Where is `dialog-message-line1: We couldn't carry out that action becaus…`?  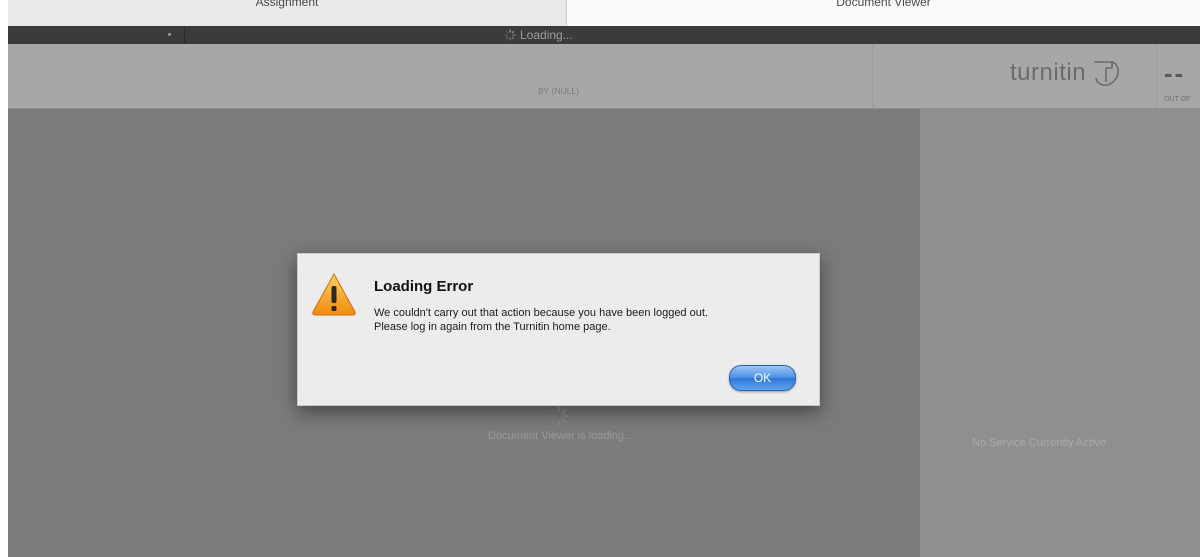
dialog-message-line1: We couldn't carry out that action becaus… is located at coordinates (541, 313).